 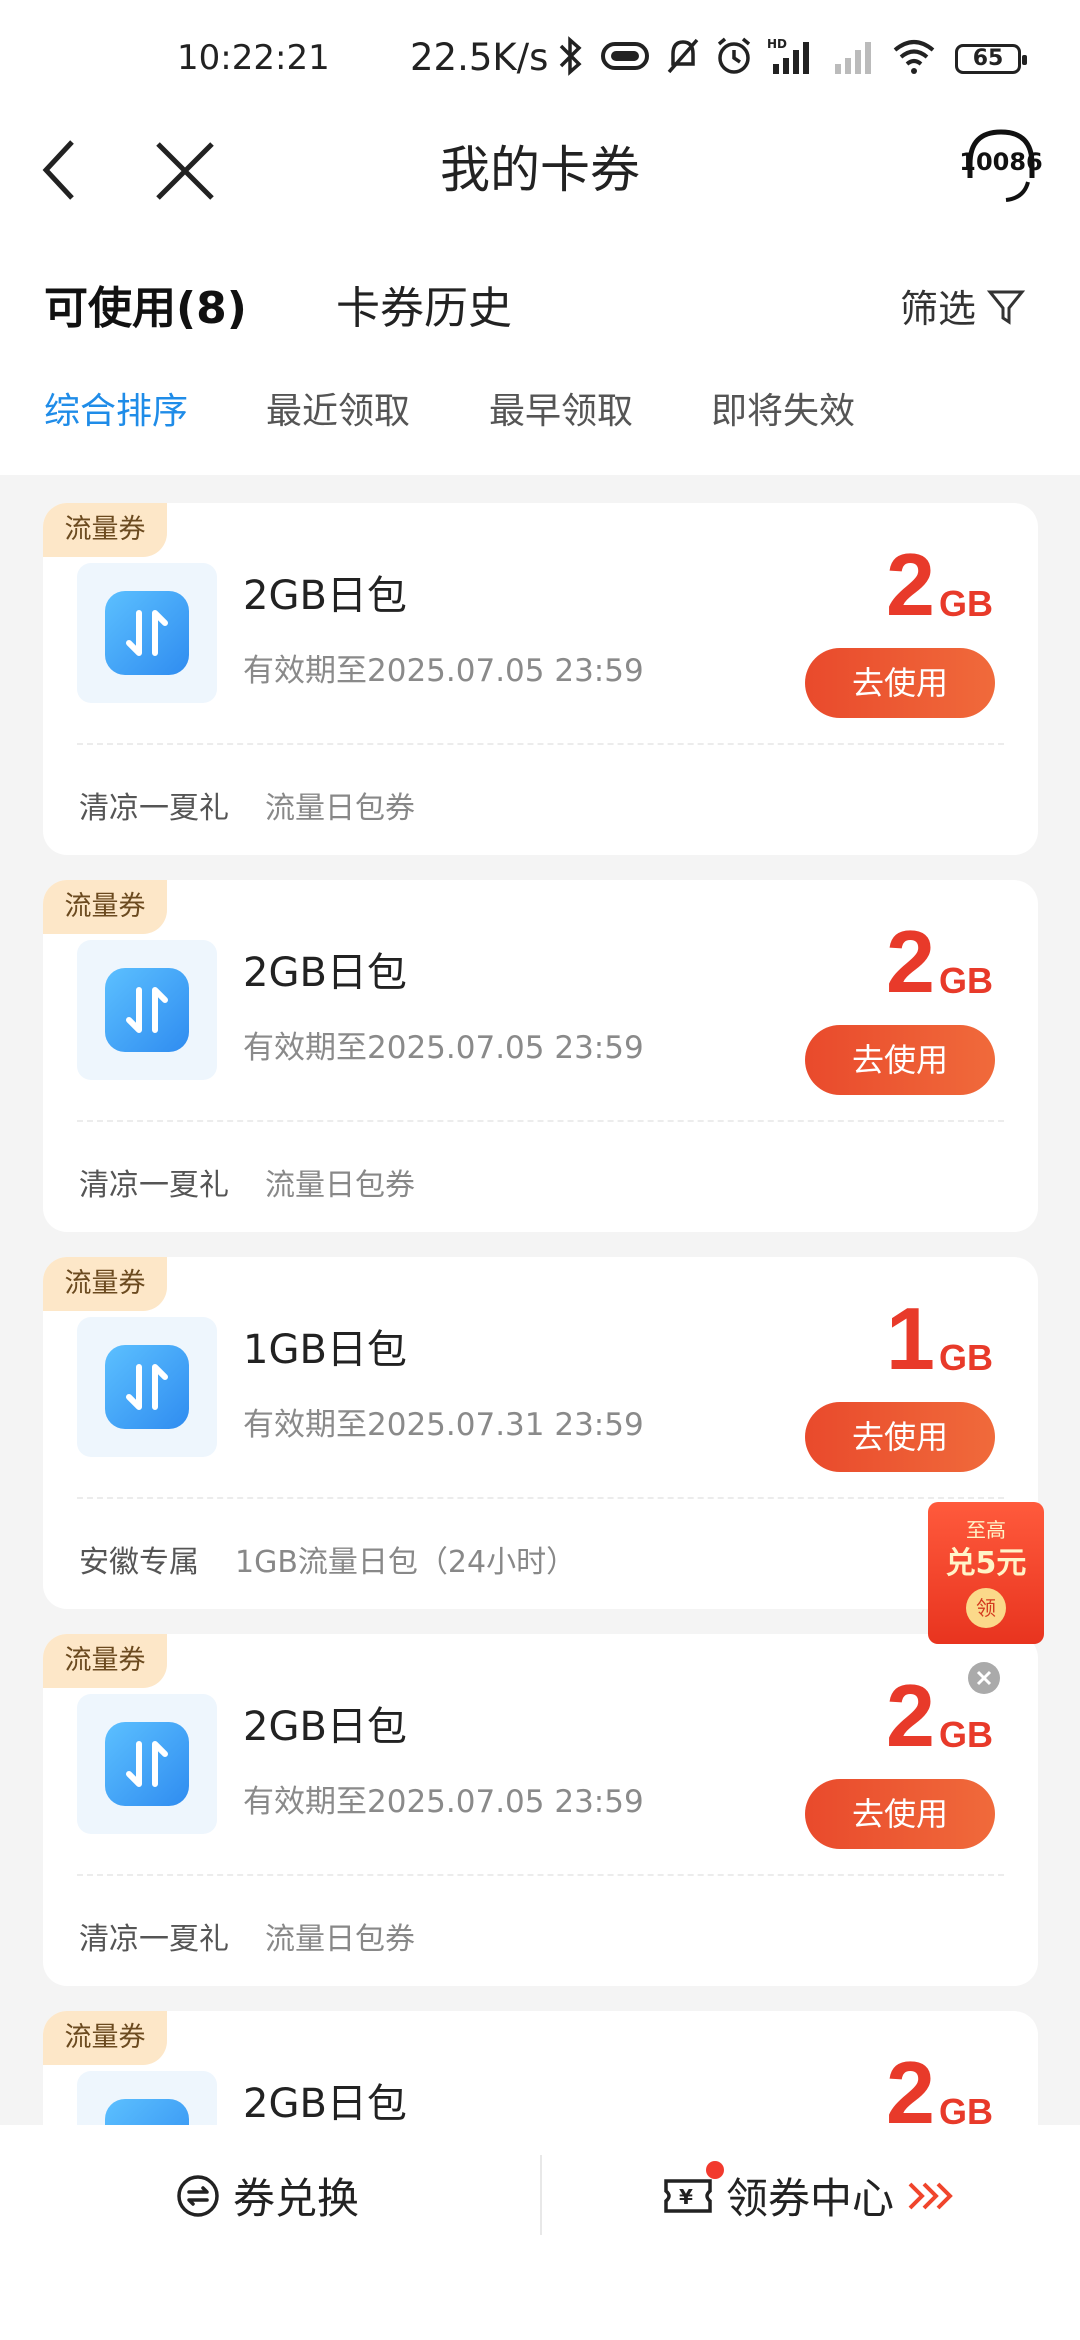 I want to click on alarm-icon, so click(x=734, y=55).